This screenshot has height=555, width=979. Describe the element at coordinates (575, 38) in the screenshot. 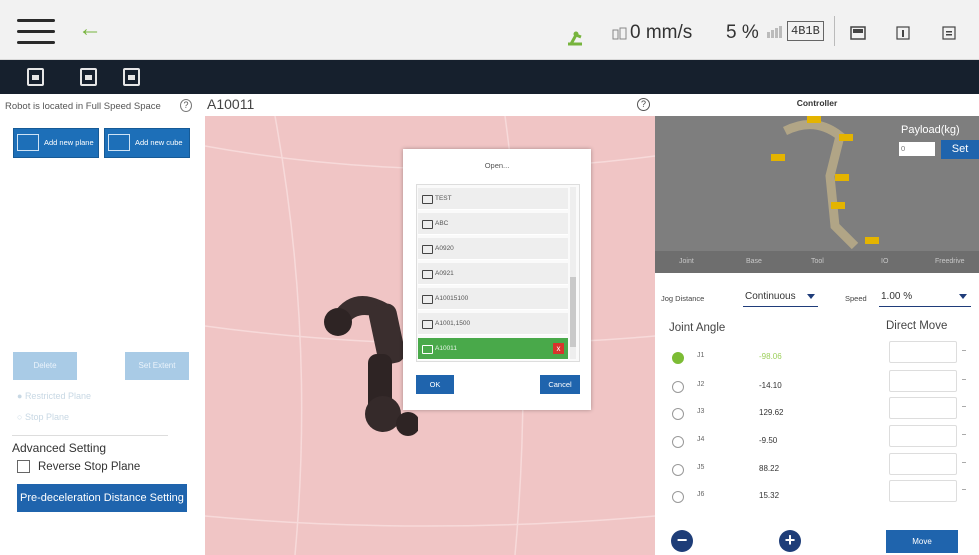

I see `robot-arm-status-icon` at that location.